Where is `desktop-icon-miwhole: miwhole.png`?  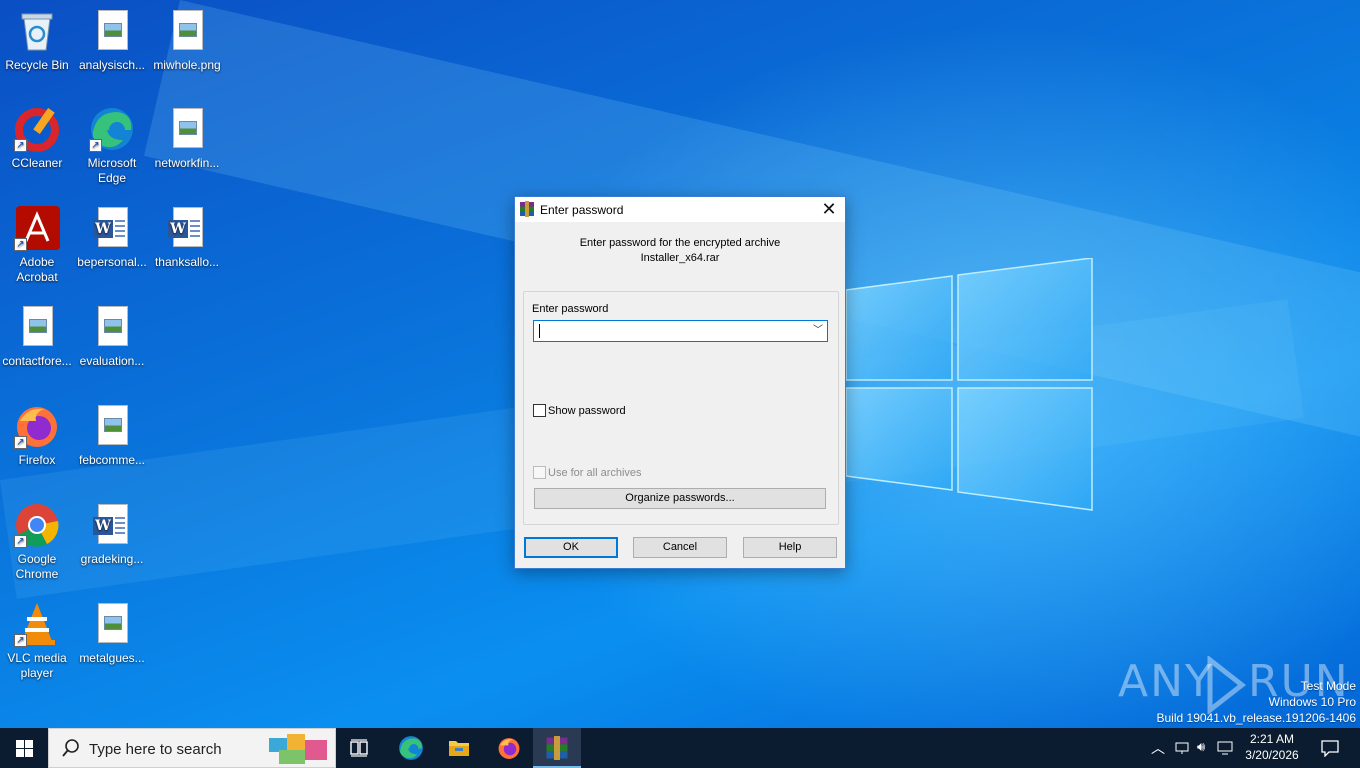
desktop-icon-miwhole: miwhole.png is located at coordinates (187, 40).